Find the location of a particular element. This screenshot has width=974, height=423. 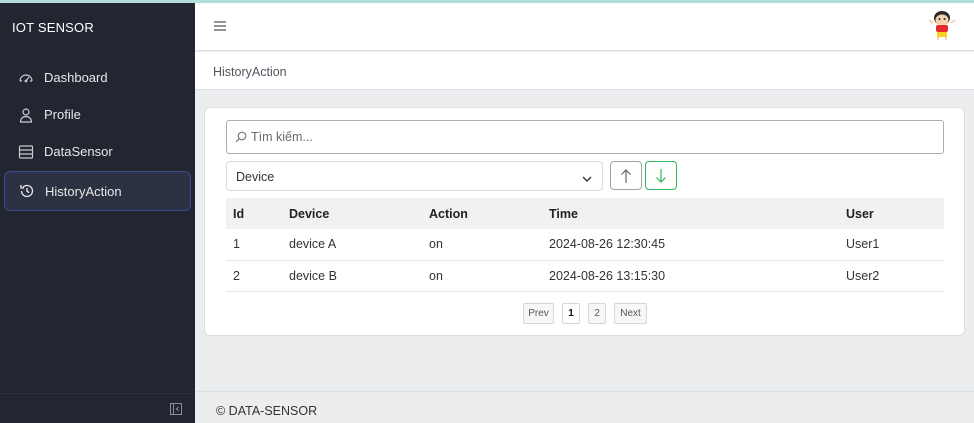

column-header-device: Device is located at coordinates (352, 213).